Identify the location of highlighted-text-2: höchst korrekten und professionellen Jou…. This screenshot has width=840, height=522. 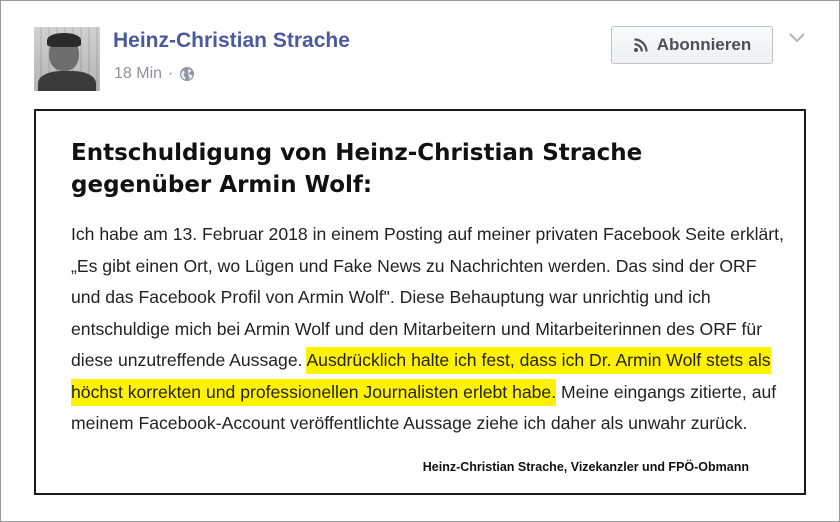
(314, 392).